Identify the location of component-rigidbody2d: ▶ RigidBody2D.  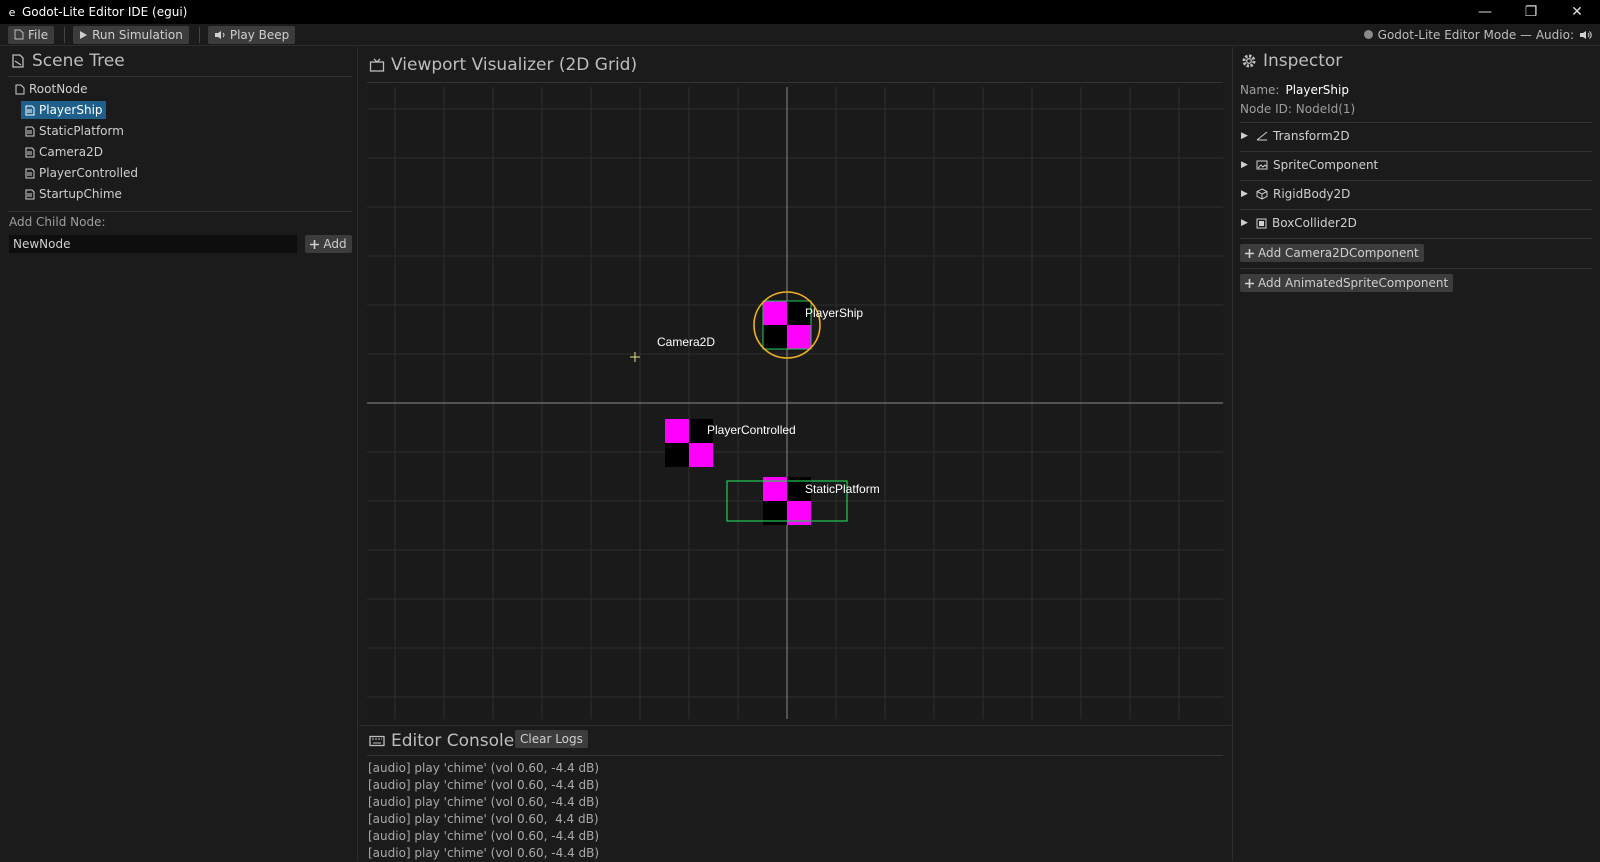
(1295, 194).